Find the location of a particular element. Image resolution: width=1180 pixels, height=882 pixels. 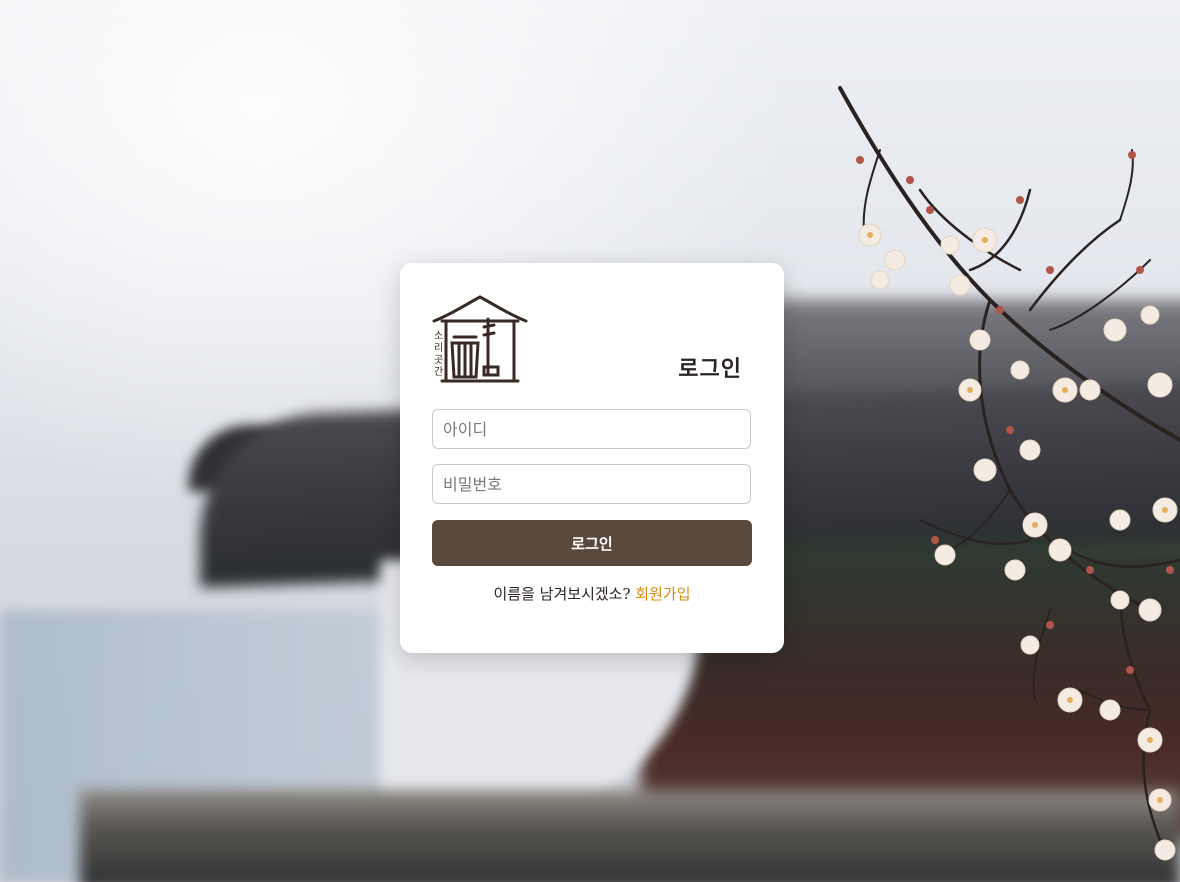

svg-text: 리 is located at coordinates (438, 348).